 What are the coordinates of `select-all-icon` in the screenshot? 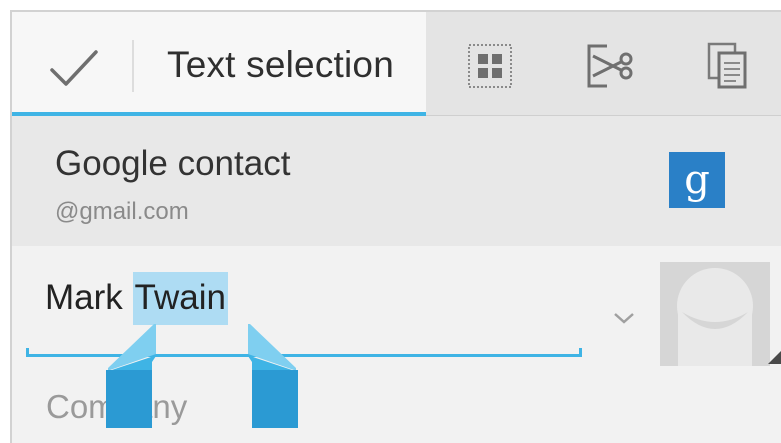 It's located at (490, 66).